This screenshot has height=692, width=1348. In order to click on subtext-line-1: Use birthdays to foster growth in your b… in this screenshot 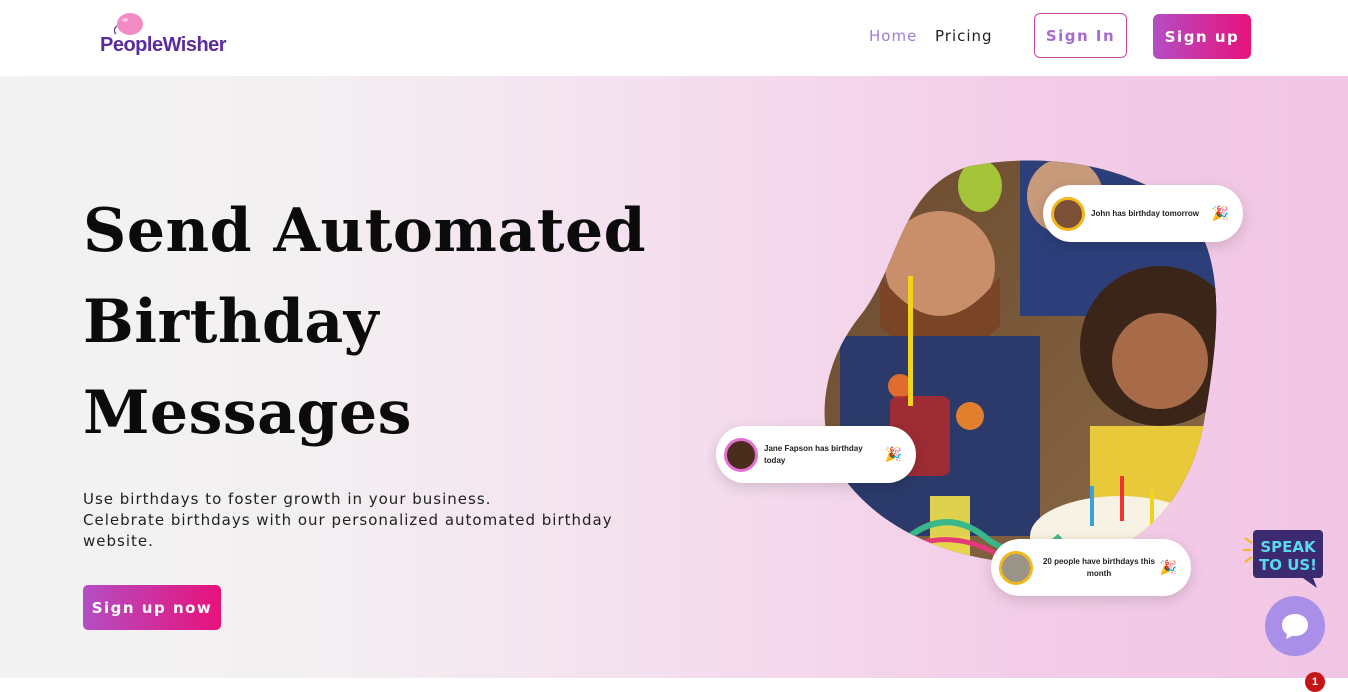, I will do `click(287, 499)`.